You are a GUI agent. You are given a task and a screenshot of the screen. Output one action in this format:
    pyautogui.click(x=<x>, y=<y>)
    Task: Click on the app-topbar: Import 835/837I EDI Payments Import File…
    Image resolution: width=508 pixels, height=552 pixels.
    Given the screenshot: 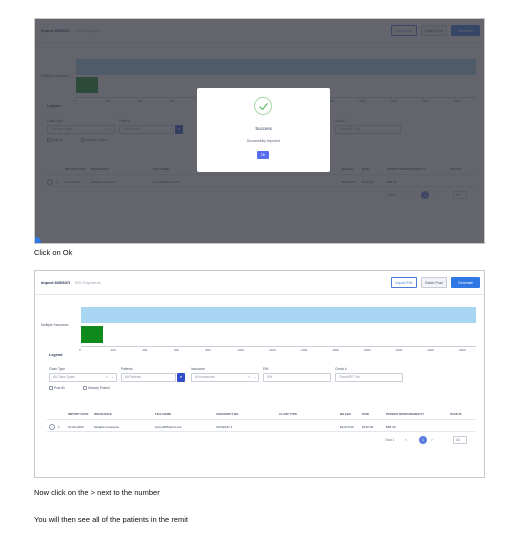 What is the action you would take?
    pyautogui.click(x=259, y=283)
    